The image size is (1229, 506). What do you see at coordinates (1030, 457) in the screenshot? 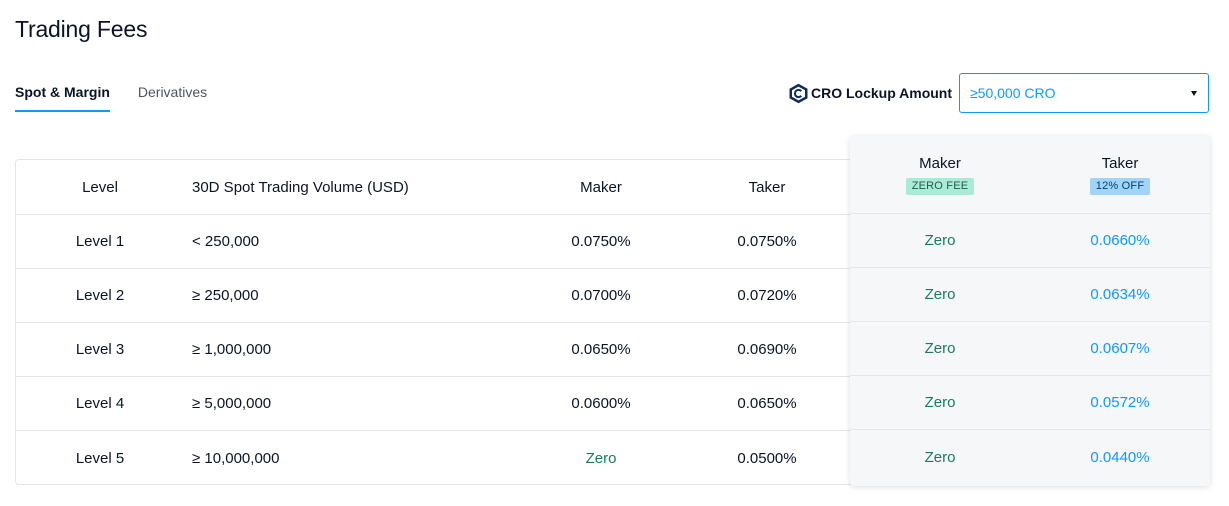
I see `discount-row: Zero 0.0440%` at bounding box center [1030, 457].